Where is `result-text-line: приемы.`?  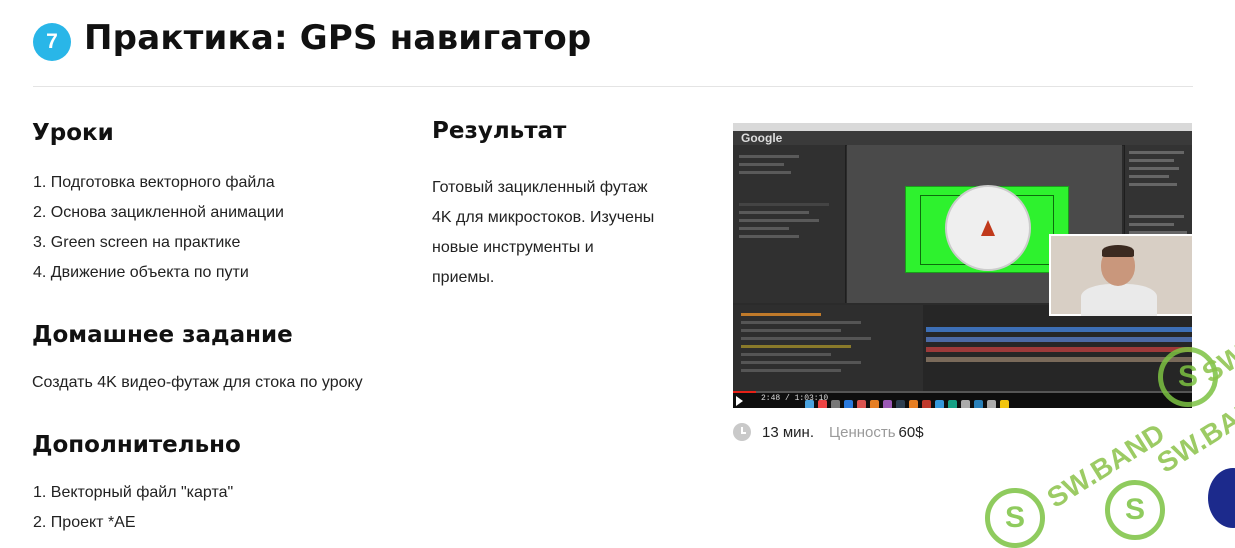 result-text-line: приемы. is located at coordinates (463, 277).